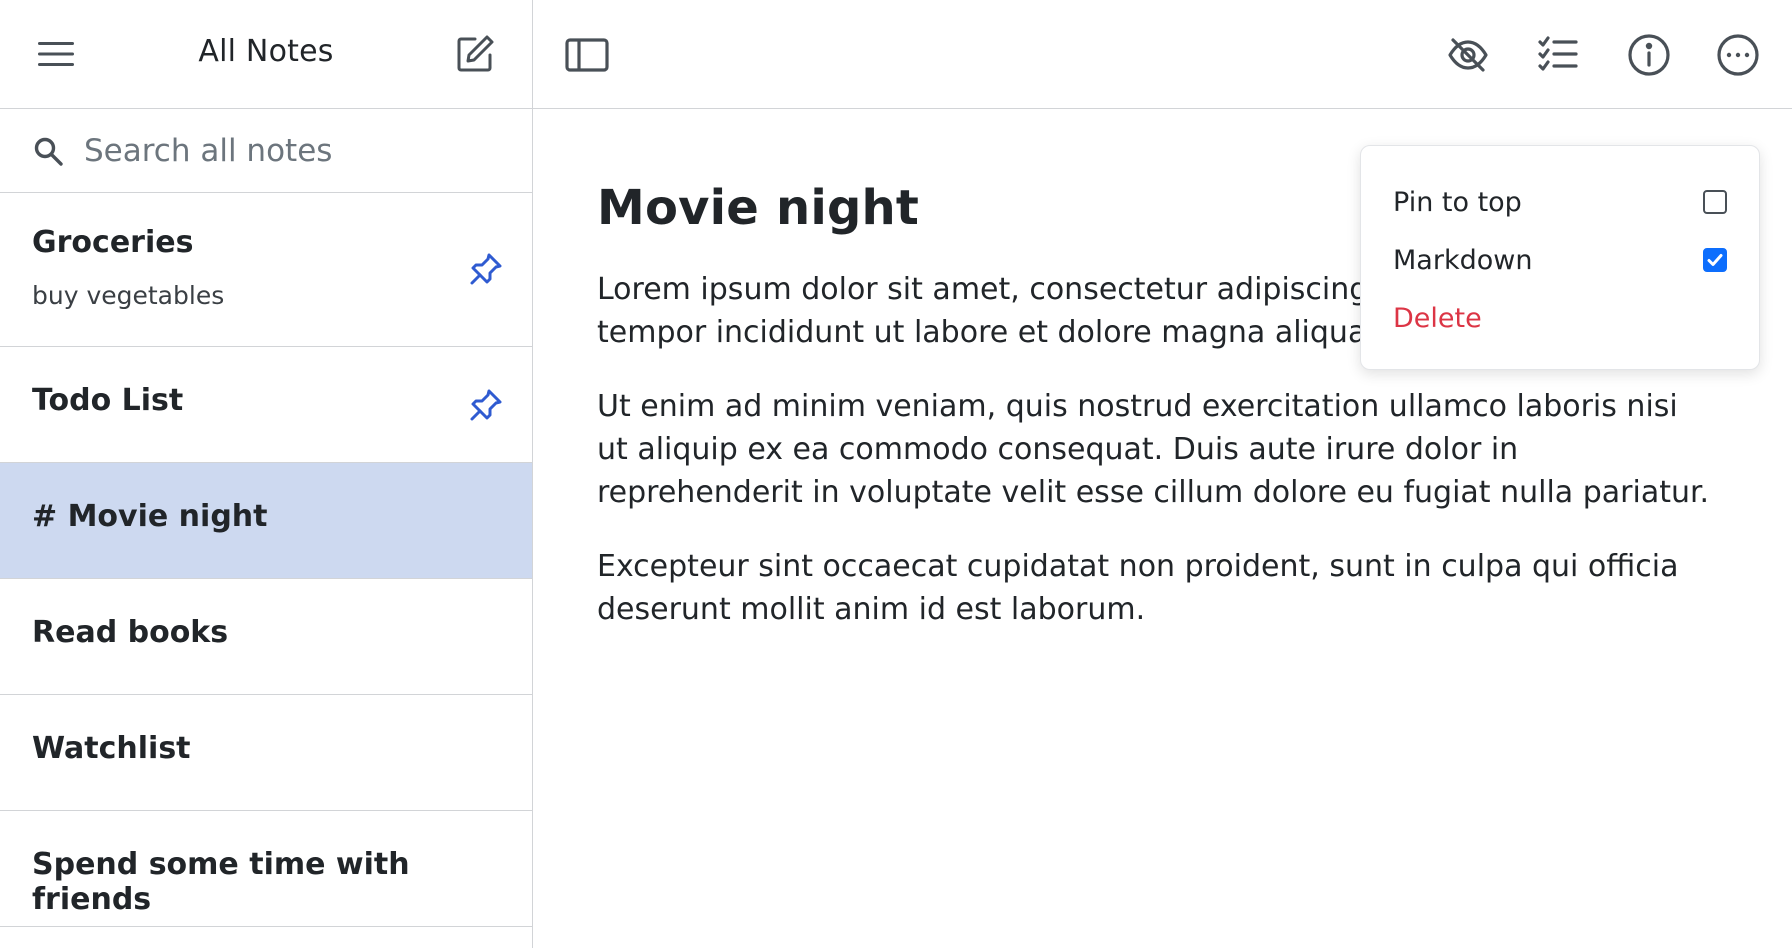 The height and width of the screenshot is (948, 1792). What do you see at coordinates (266, 405) in the screenshot?
I see `note-list-item-todo-list: Todo List` at bounding box center [266, 405].